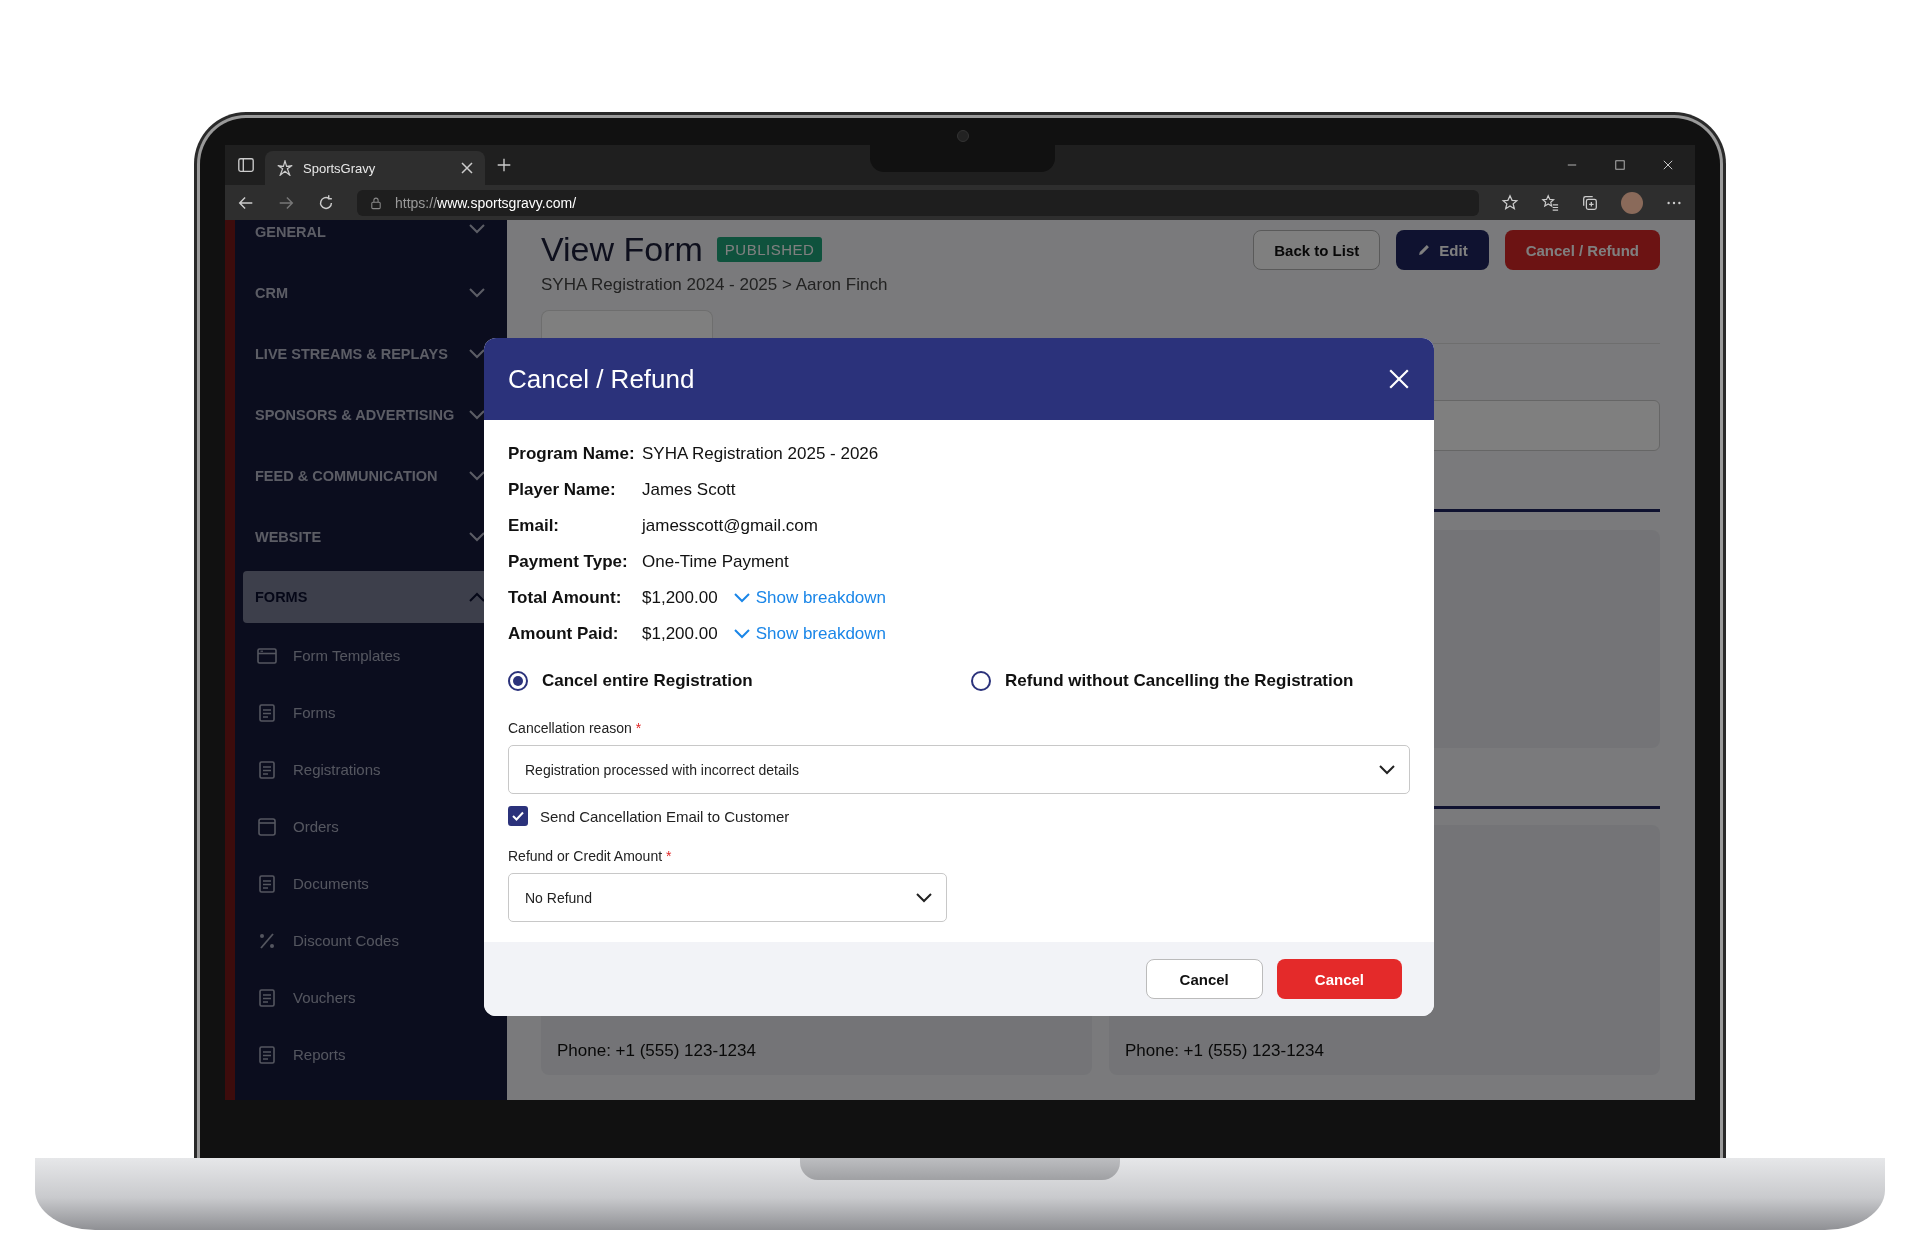 This screenshot has height=1248, width=1920. What do you see at coordinates (590, 856) in the screenshot?
I see `field-label: Refund or Credit Amount *` at bounding box center [590, 856].